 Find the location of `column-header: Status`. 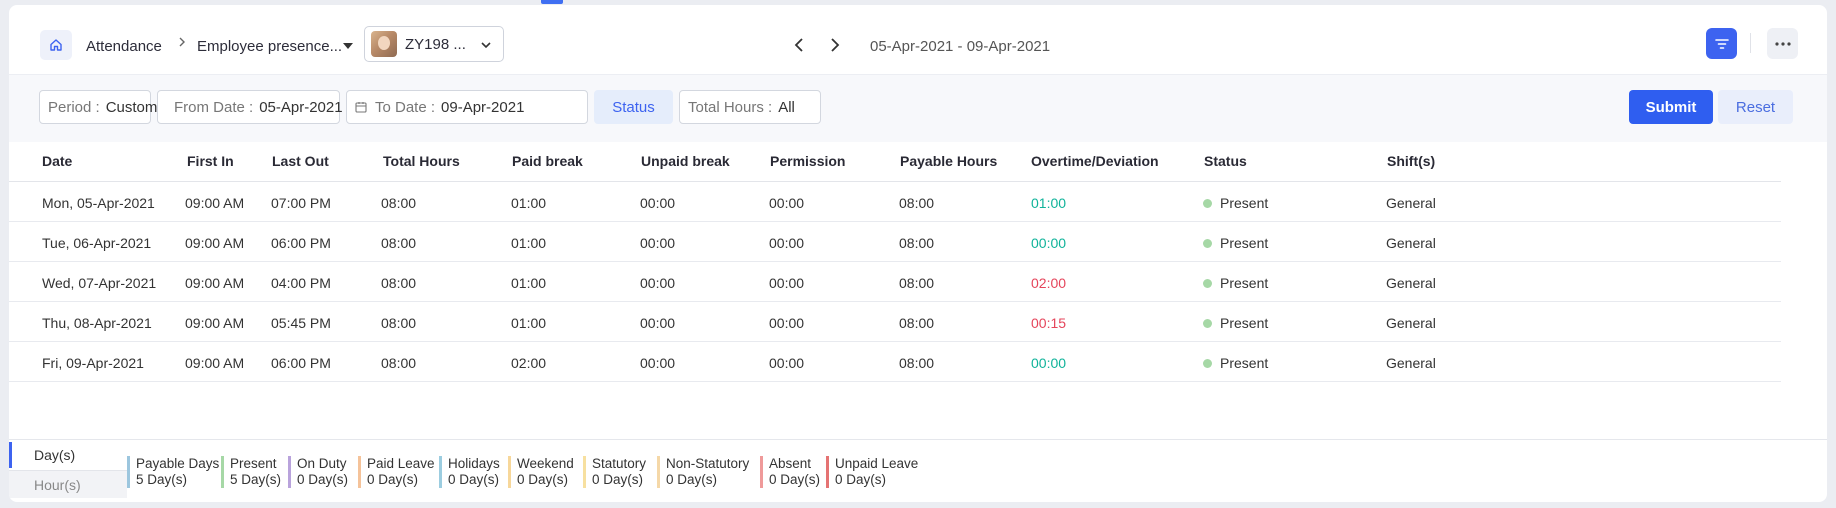

column-header: Status is located at coordinates (1225, 161).